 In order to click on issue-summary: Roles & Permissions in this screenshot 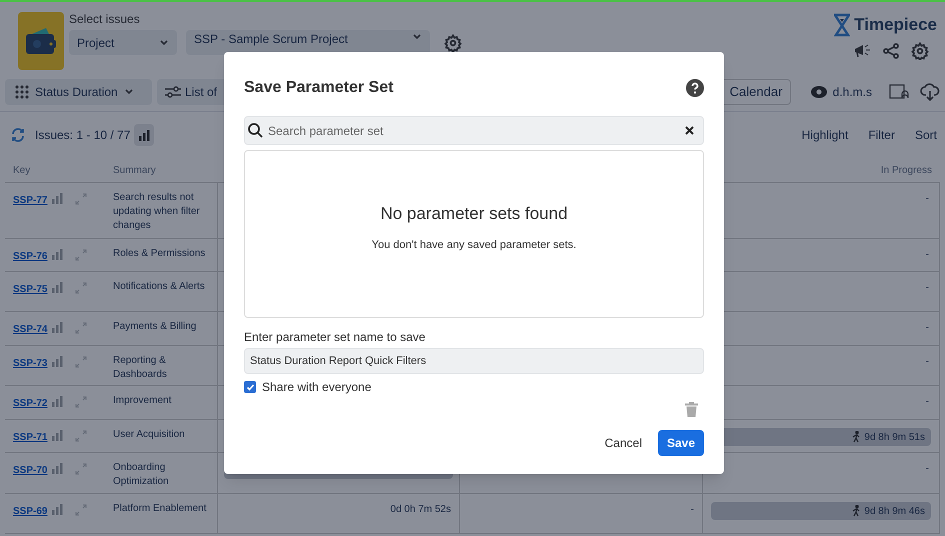, I will do `click(159, 253)`.